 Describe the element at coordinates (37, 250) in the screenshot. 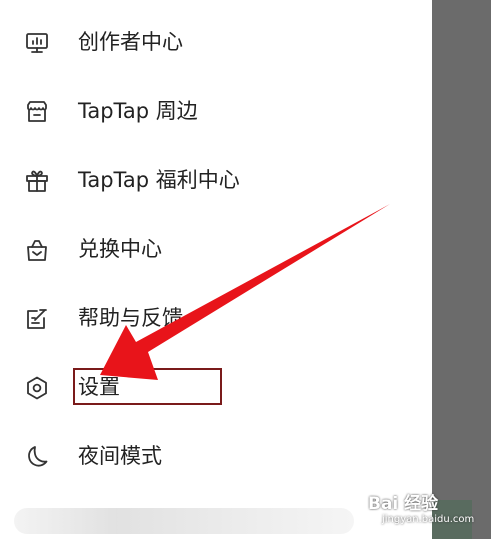

I see `redeem-bag-icon` at that location.